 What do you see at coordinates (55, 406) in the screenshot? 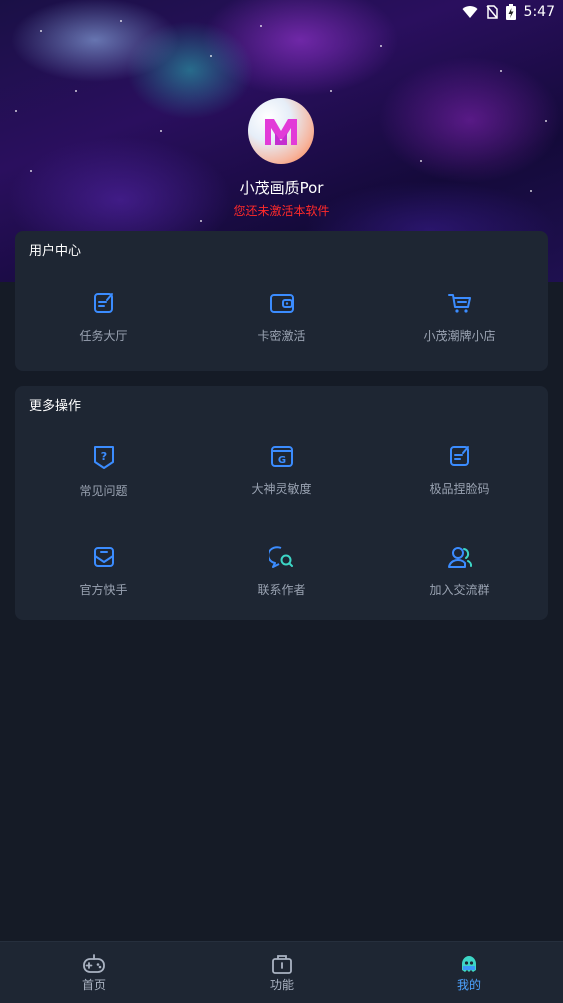
I see `more-actions-title: 更多操作` at bounding box center [55, 406].